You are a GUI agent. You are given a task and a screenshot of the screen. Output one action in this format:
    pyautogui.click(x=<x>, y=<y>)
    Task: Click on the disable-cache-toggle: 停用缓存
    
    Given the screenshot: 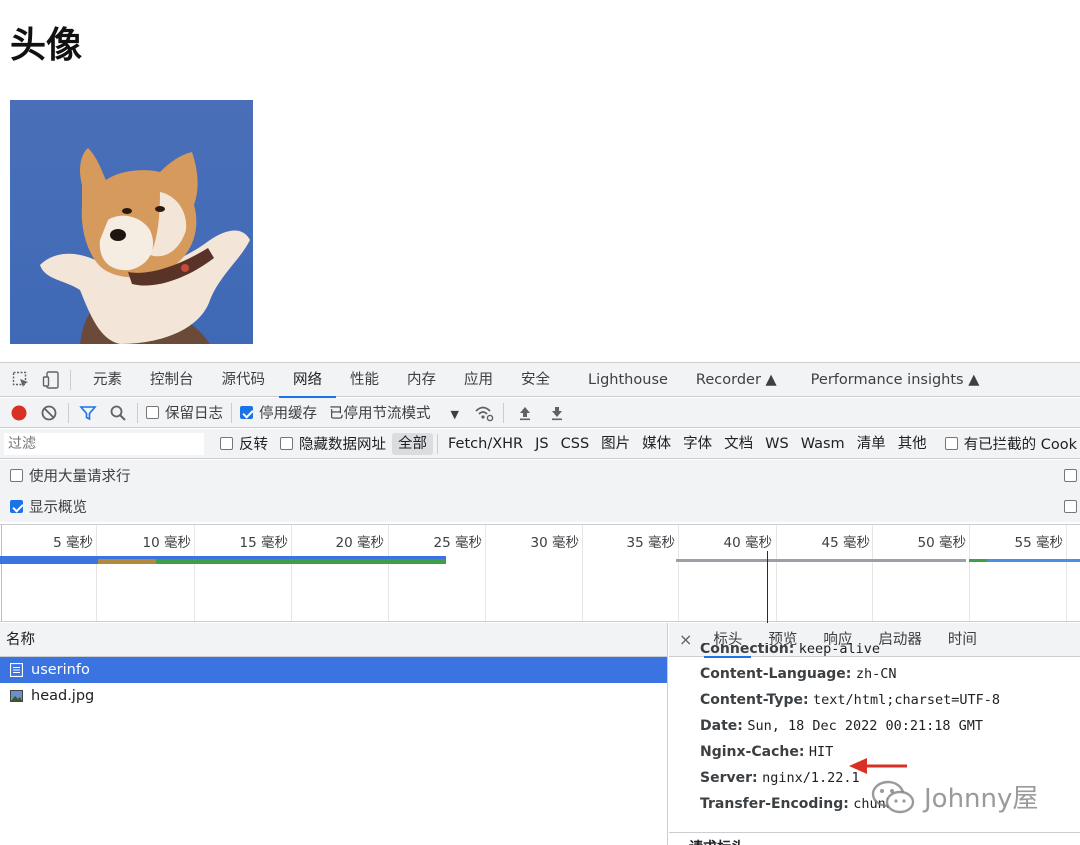 What is the action you would take?
    pyautogui.click(x=278, y=412)
    